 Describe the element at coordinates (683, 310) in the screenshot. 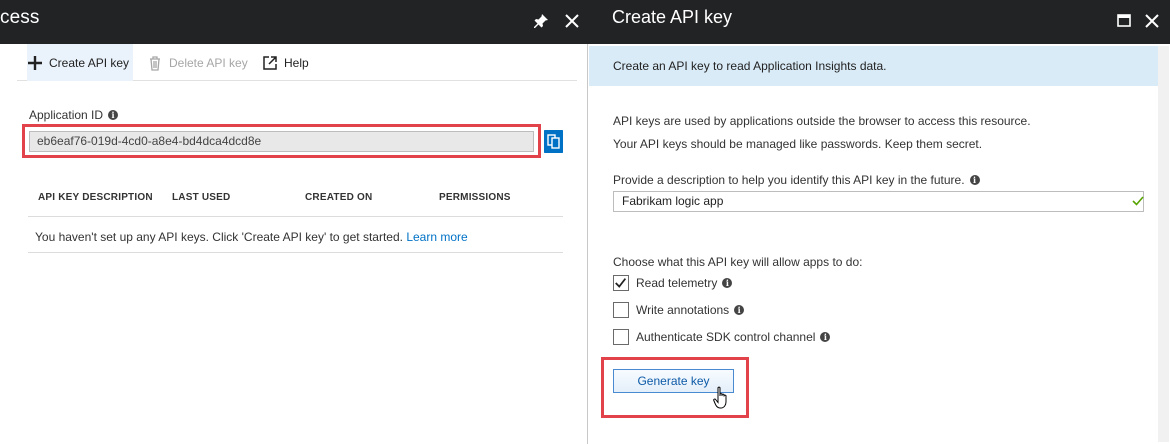

I see `permission-label: Write annotations` at that location.